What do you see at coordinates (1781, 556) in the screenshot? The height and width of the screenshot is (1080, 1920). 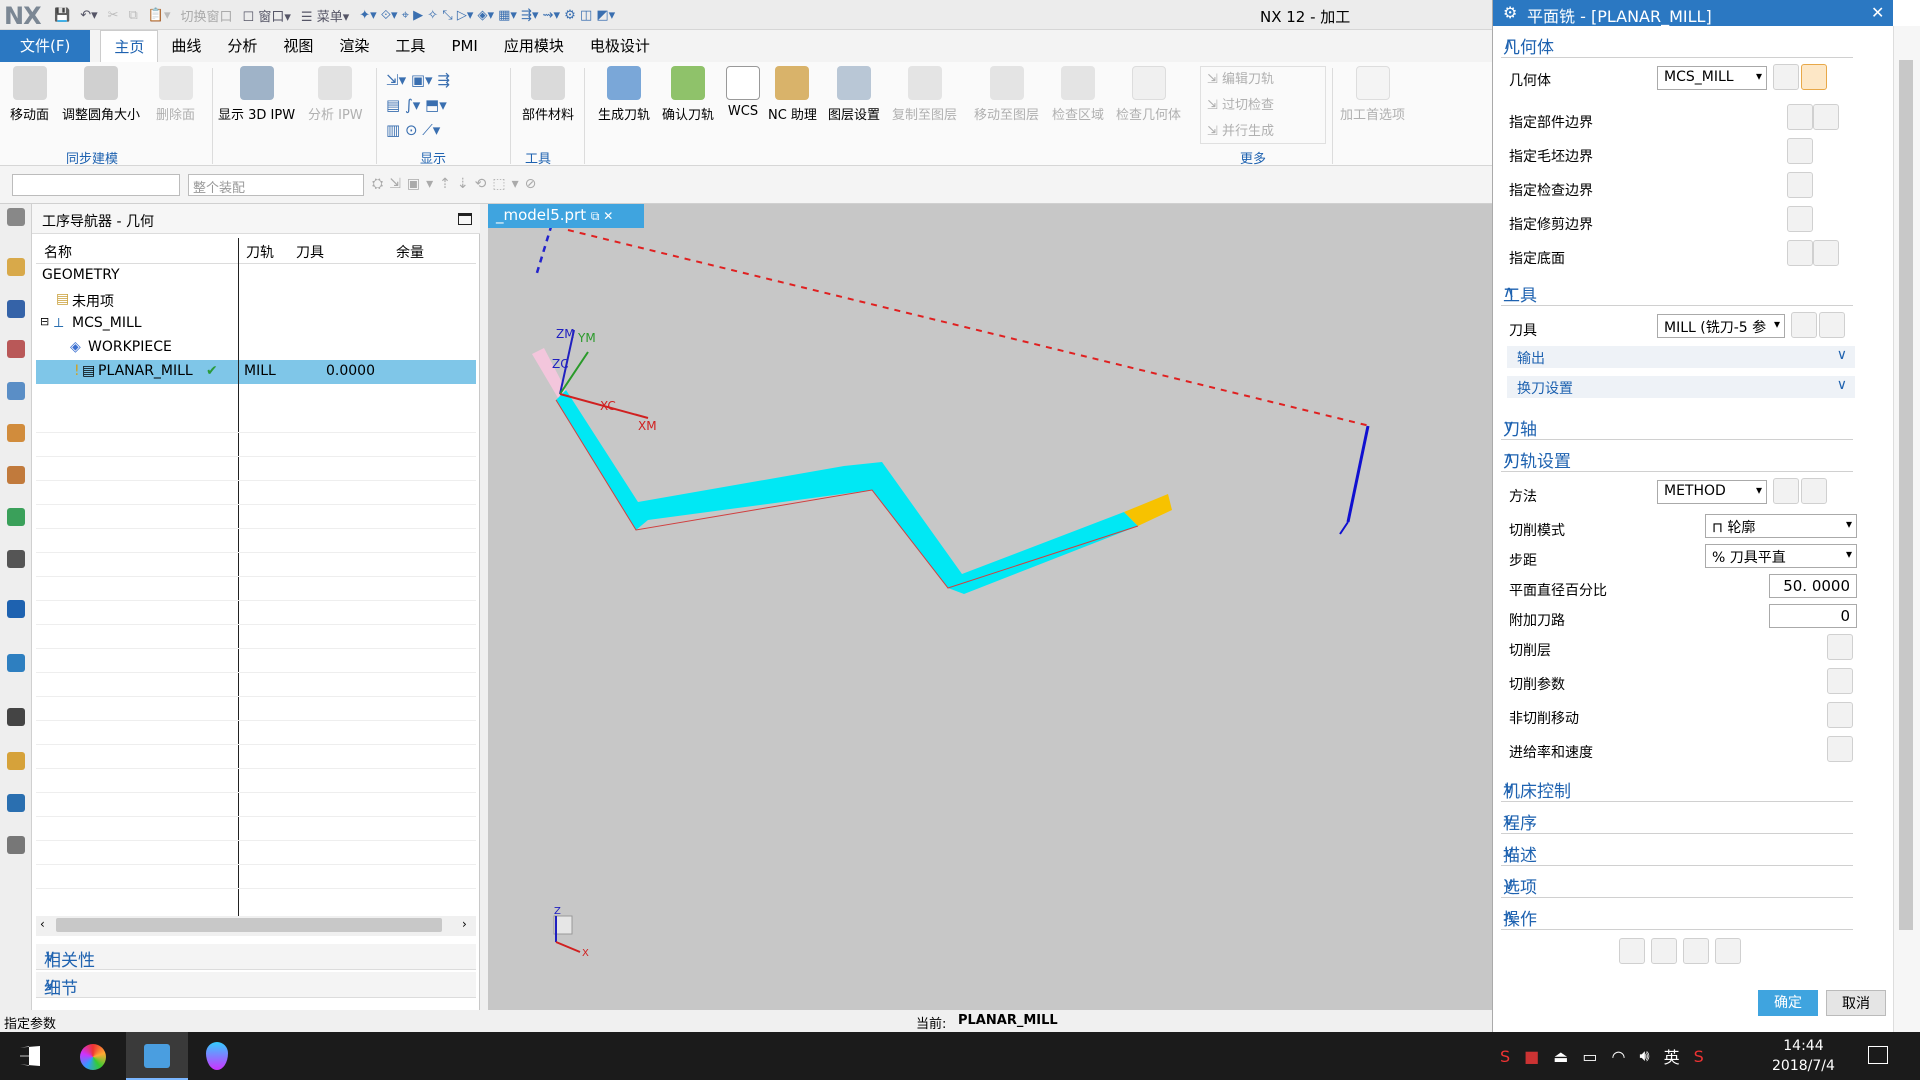 I see `stepover-dropdown: % 刀具平直` at bounding box center [1781, 556].